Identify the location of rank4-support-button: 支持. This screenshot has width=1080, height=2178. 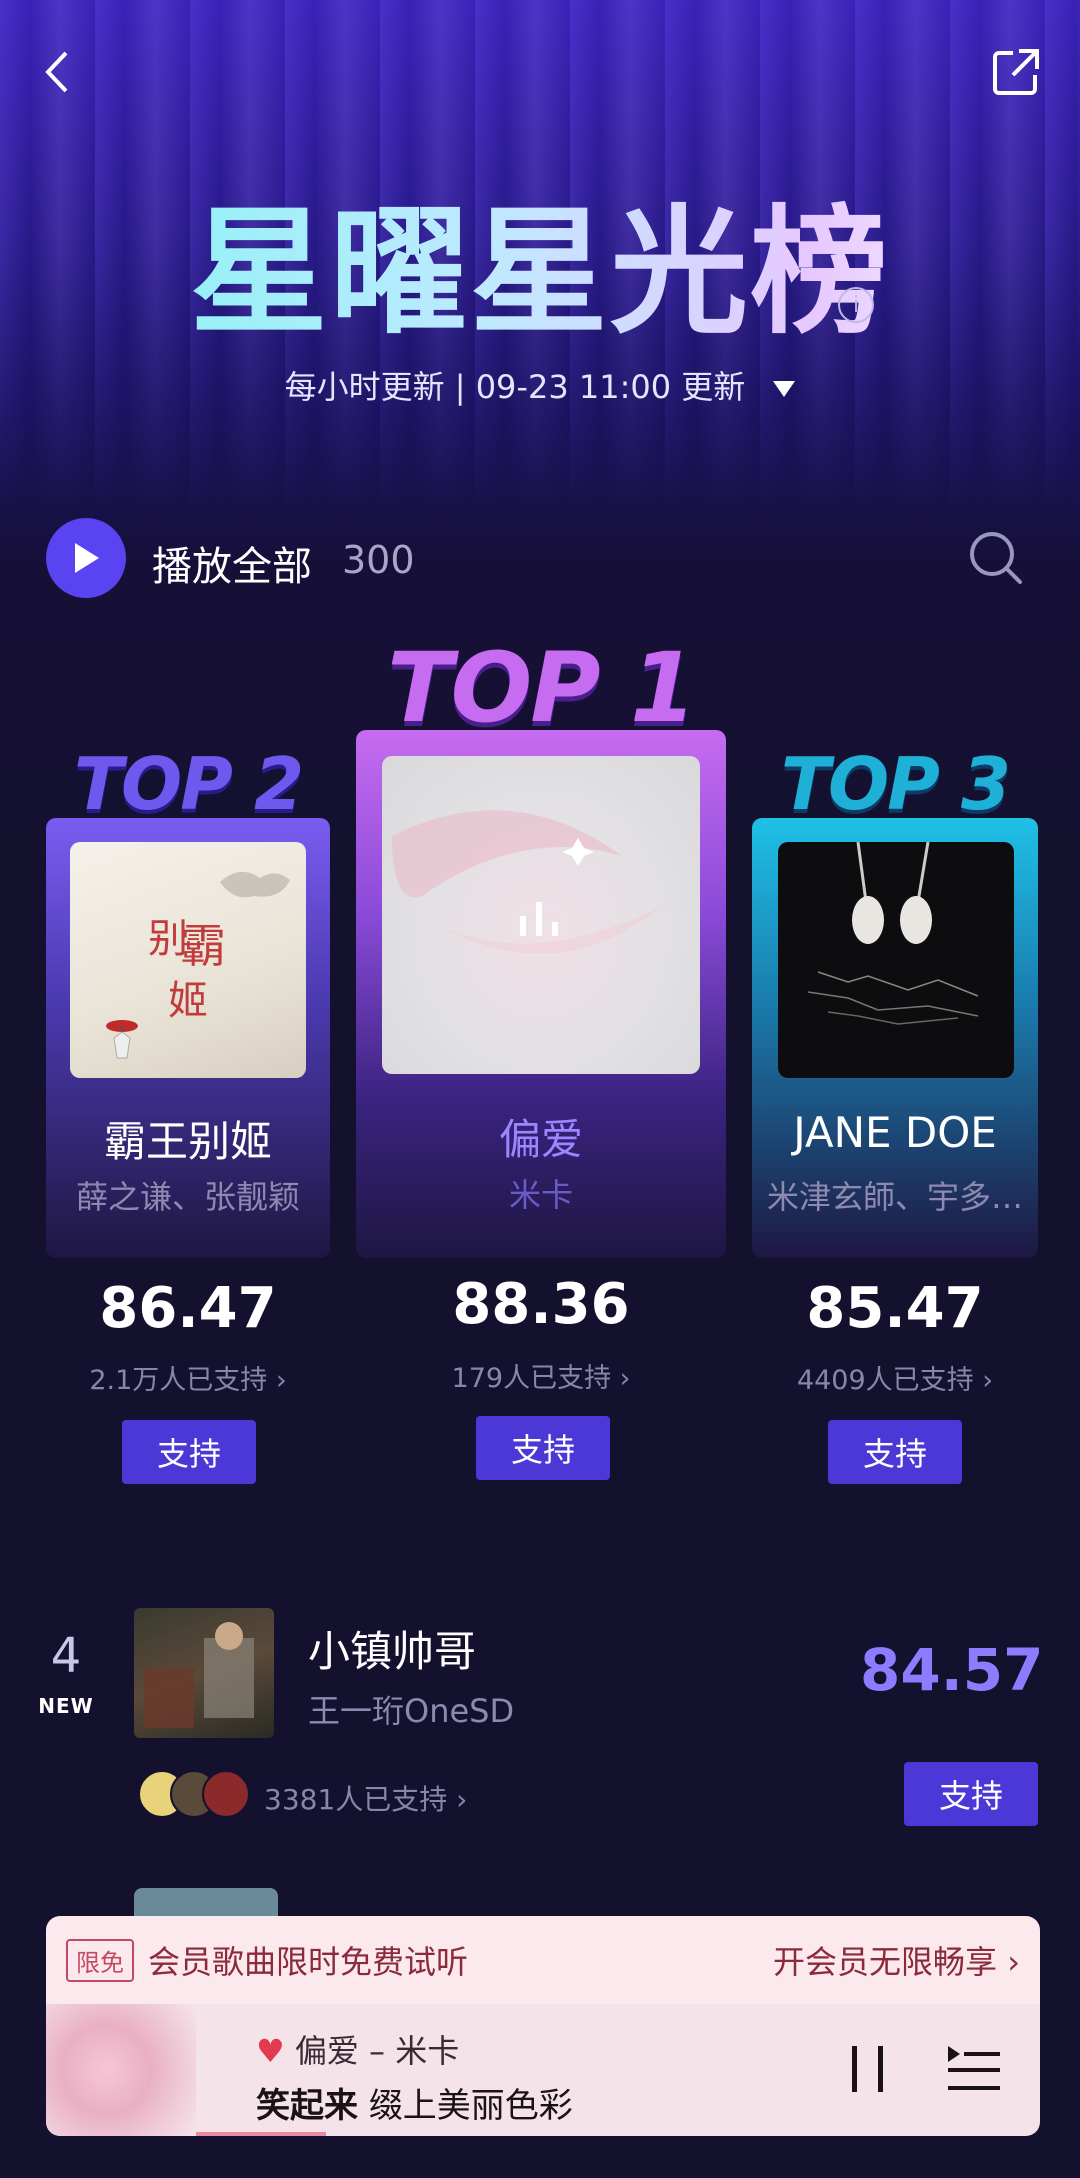
(971, 1794).